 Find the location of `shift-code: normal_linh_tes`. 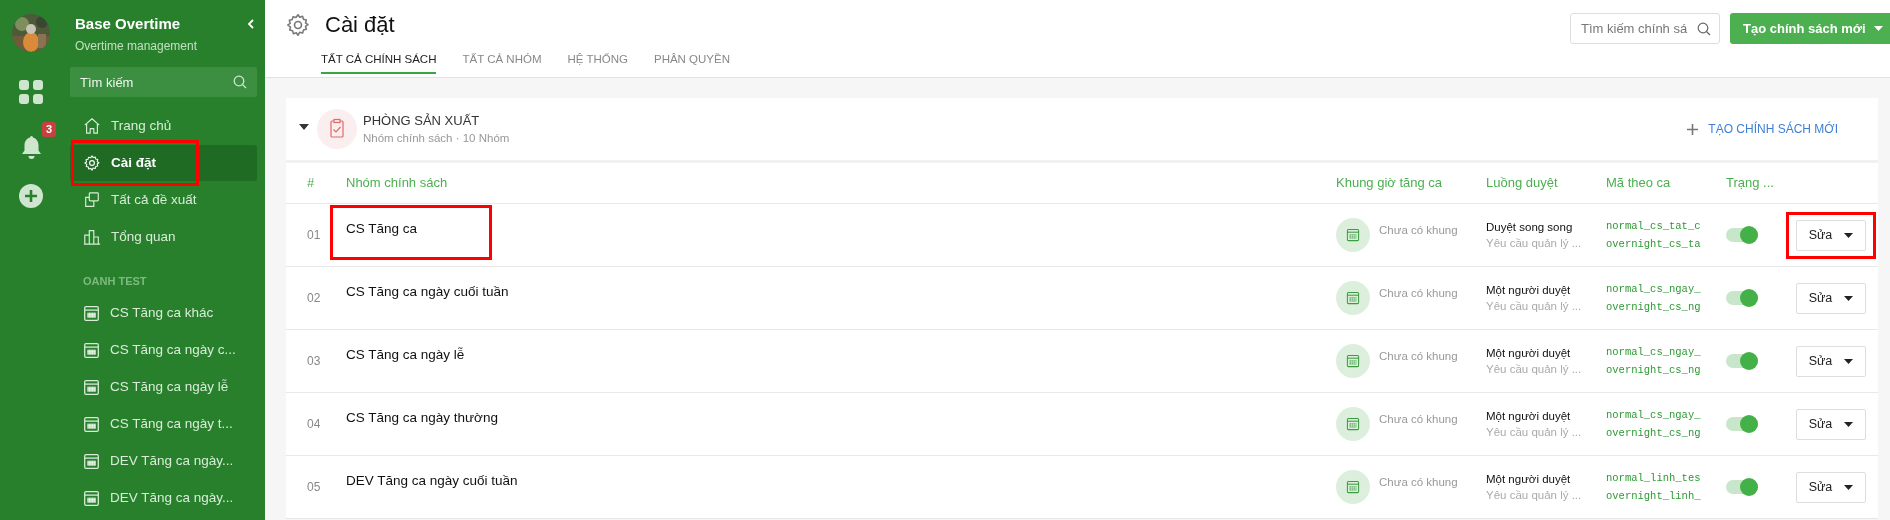

shift-code: normal_linh_tes is located at coordinates (1654, 478).